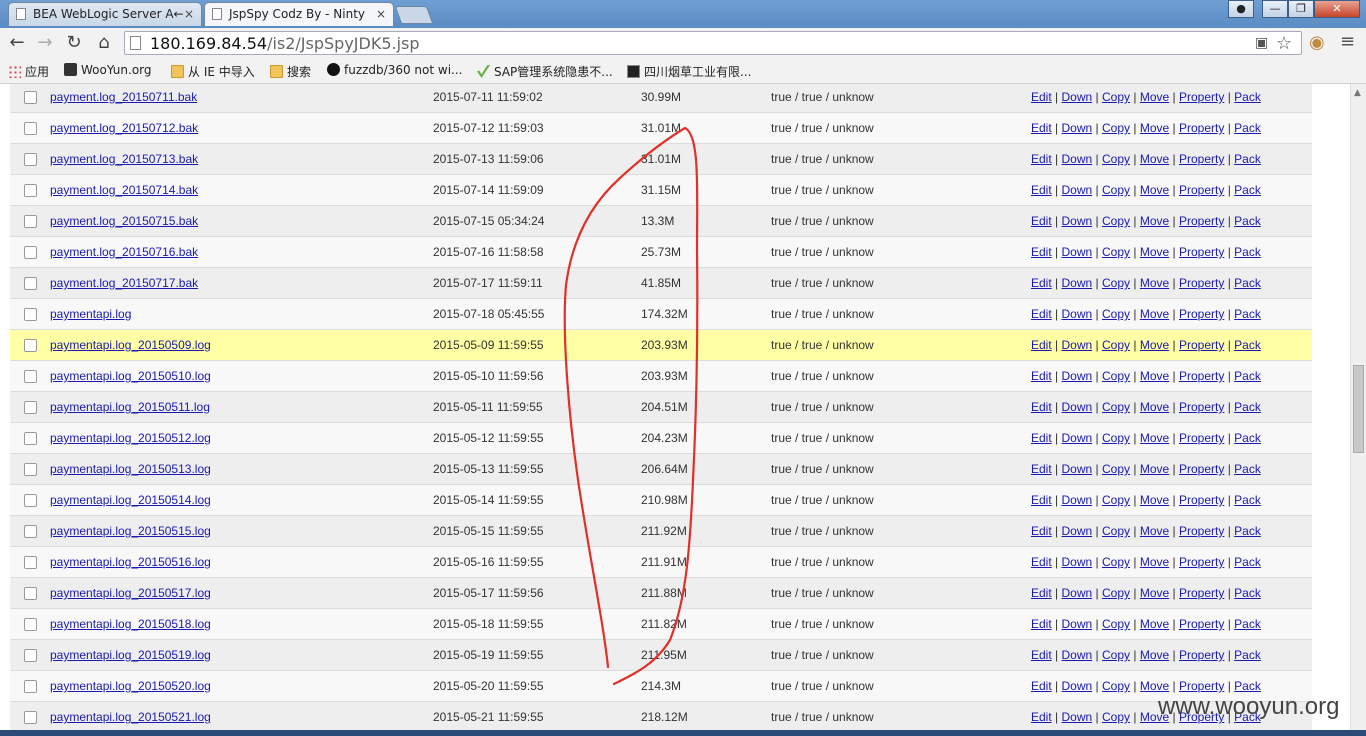 The height and width of the screenshot is (736, 1366). What do you see at coordinates (1261, 43) in the screenshot?
I see `translate-icon: ▣` at bounding box center [1261, 43].